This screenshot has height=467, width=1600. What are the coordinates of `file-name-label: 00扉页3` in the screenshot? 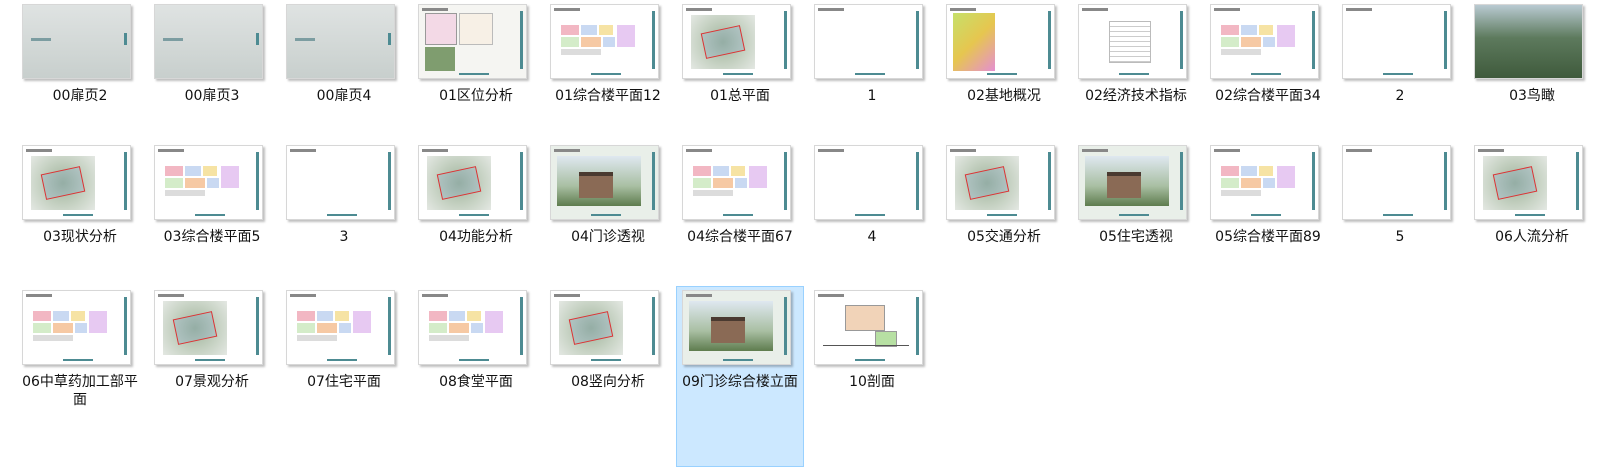 It's located at (212, 96).